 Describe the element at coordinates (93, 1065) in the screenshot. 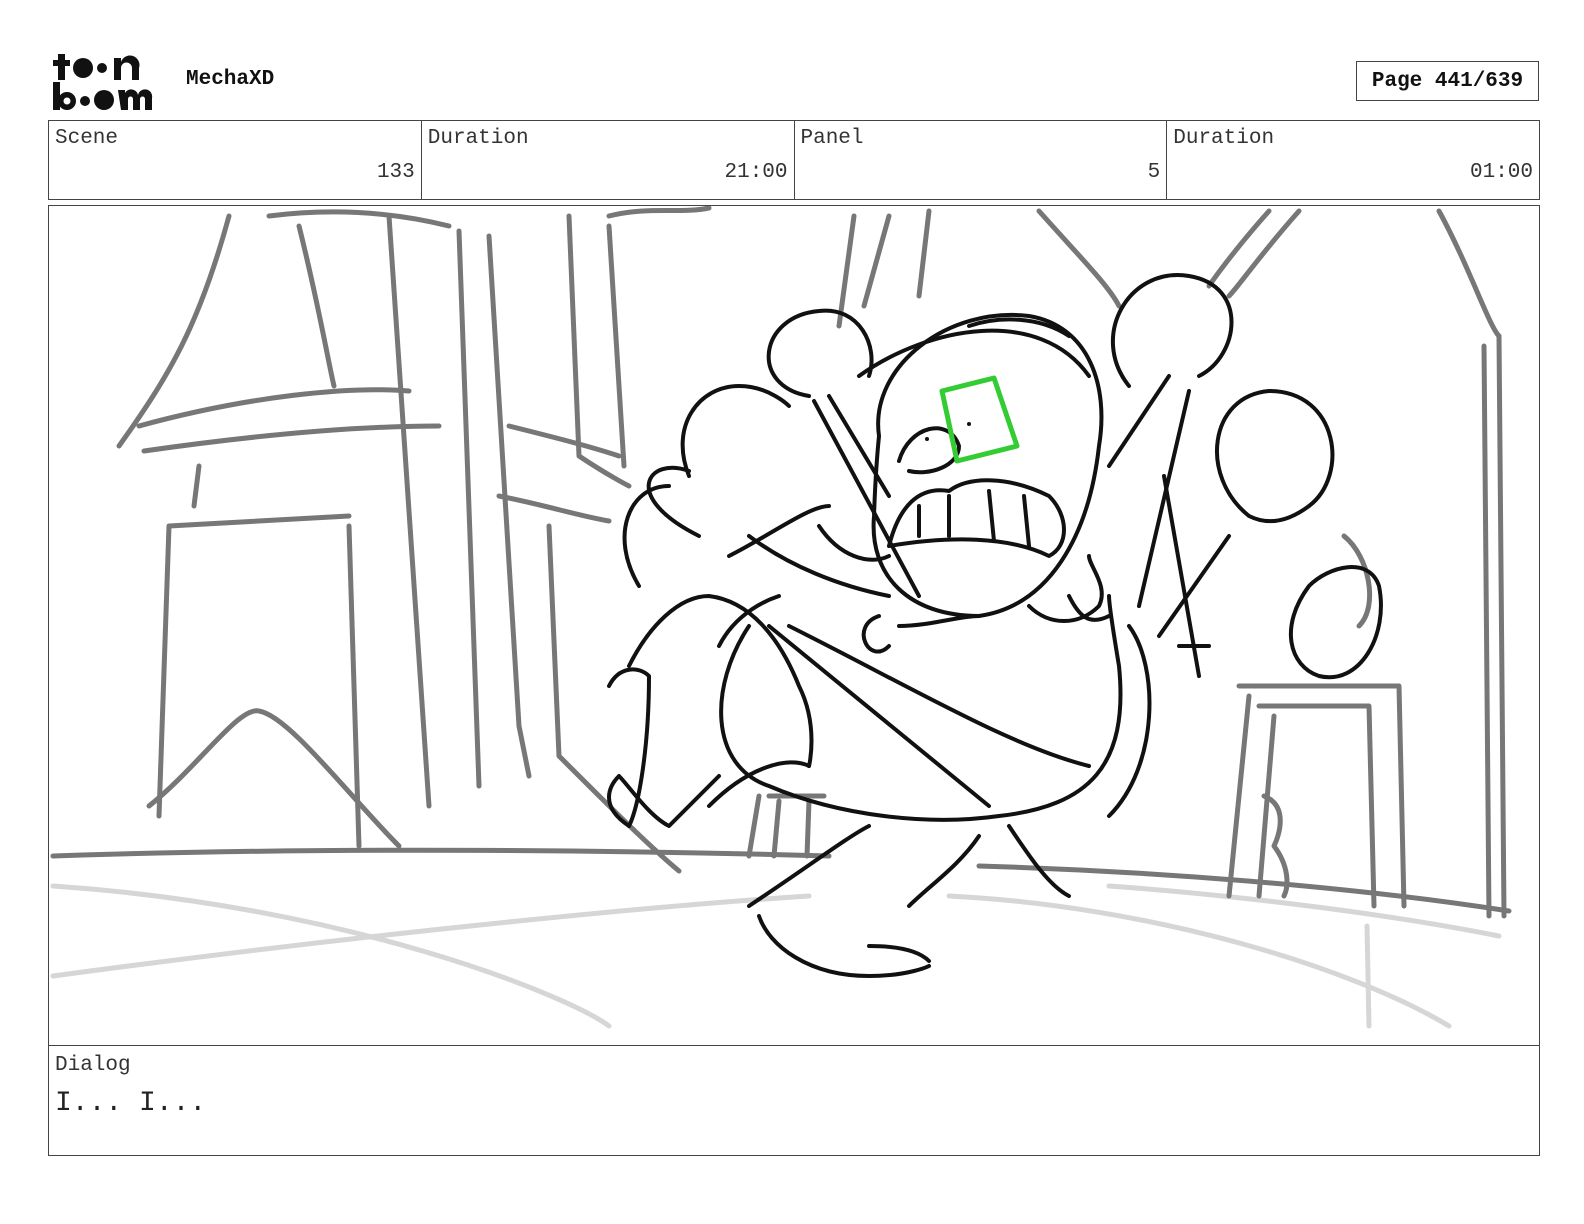

I see `dialog-label: Dialog` at that location.